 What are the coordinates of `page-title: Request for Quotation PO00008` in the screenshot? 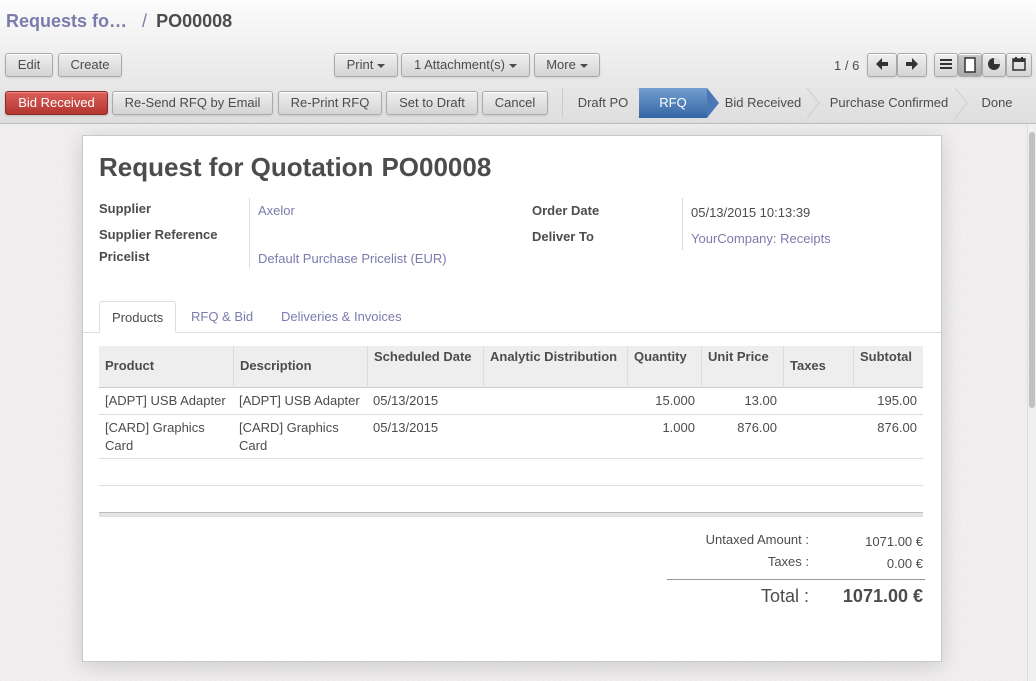 It's located at (295, 167).